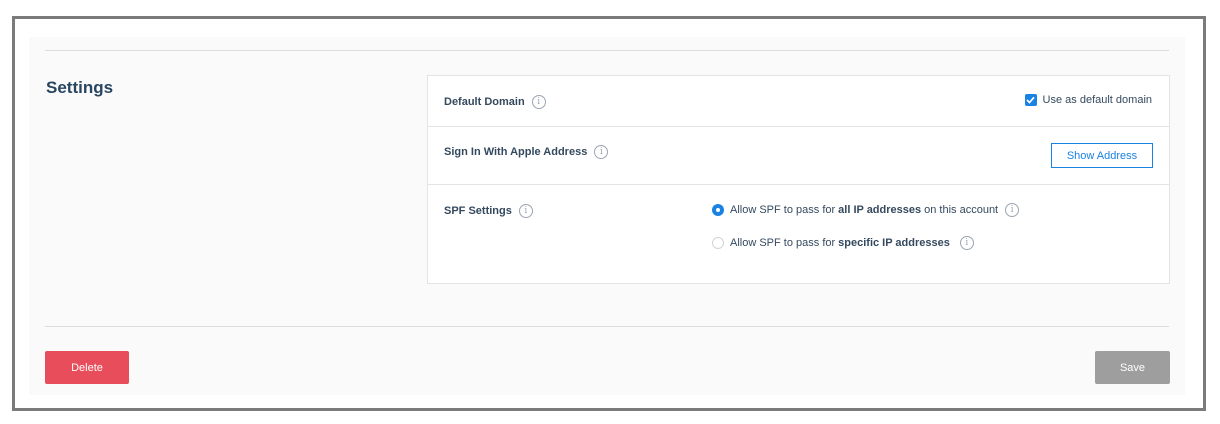  Describe the element at coordinates (607, 326) in the screenshot. I see `bottom-divider` at that location.